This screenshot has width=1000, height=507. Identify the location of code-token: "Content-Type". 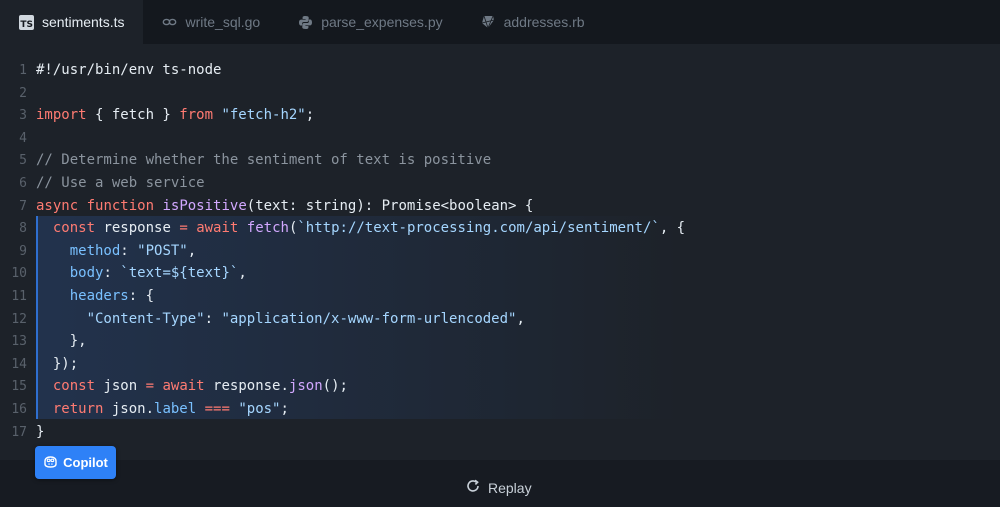
(145, 318).